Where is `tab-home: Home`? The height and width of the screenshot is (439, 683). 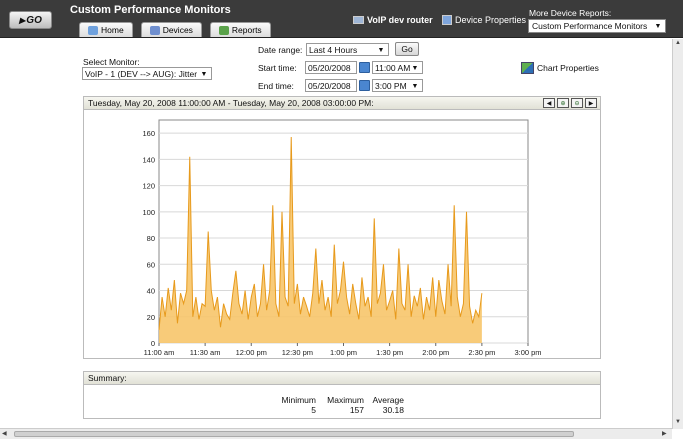
tab-home: Home is located at coordinates (106, 29).